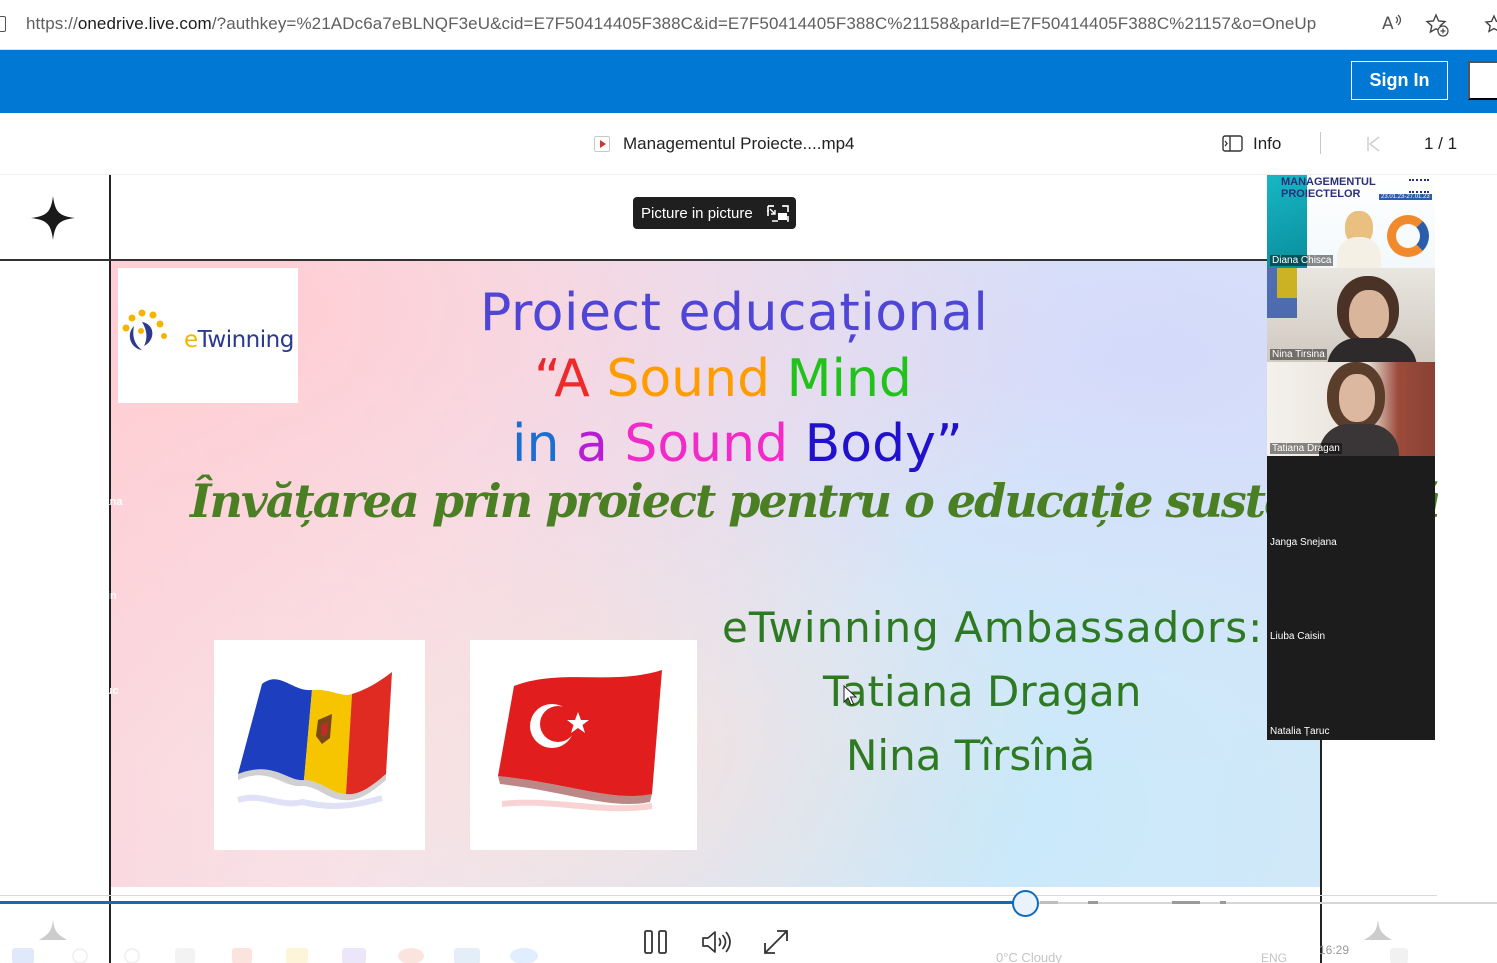 The width and height of the screenshot is (1497, 963). I want to click on ambassador-name-1: Tatiana Dragan, so click(982, 691).